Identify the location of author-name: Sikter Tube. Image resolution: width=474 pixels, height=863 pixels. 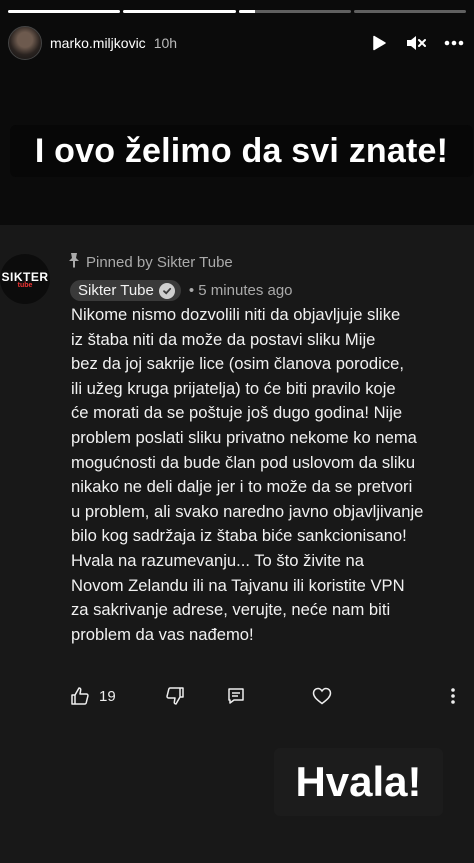
(116, 290).